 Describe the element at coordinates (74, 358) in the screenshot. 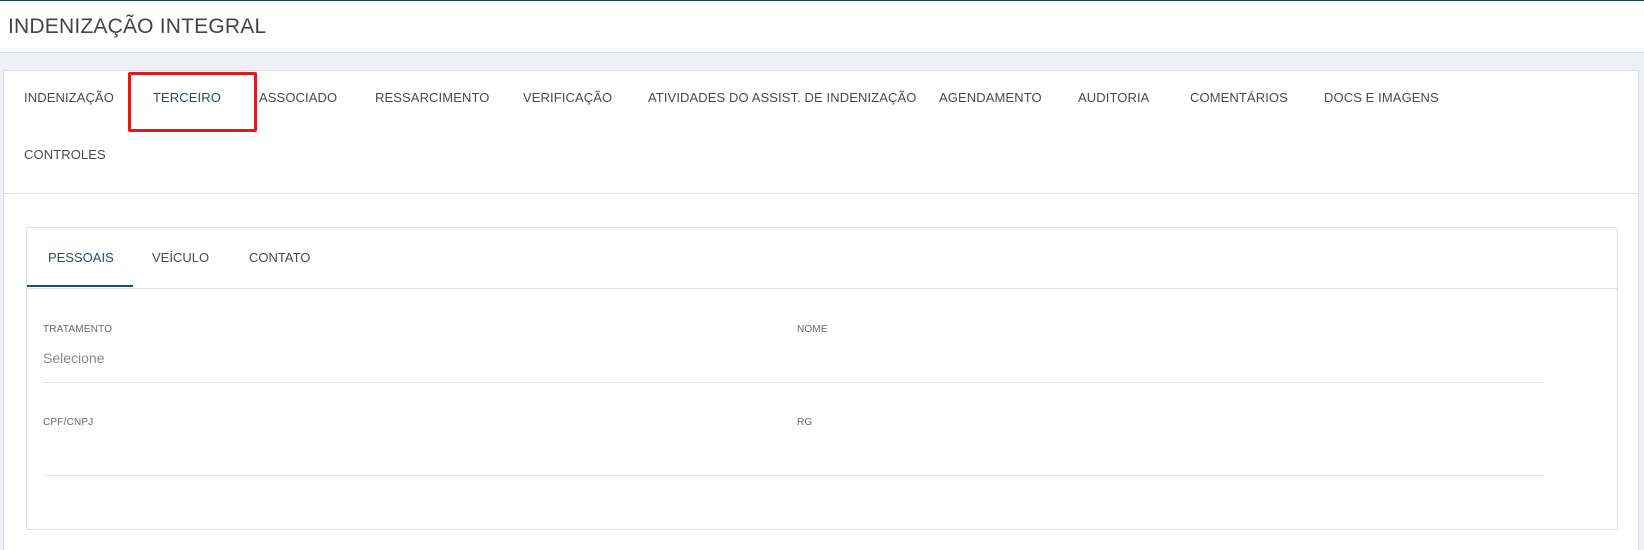

I see `tratamento-value: Selecione` at that location.